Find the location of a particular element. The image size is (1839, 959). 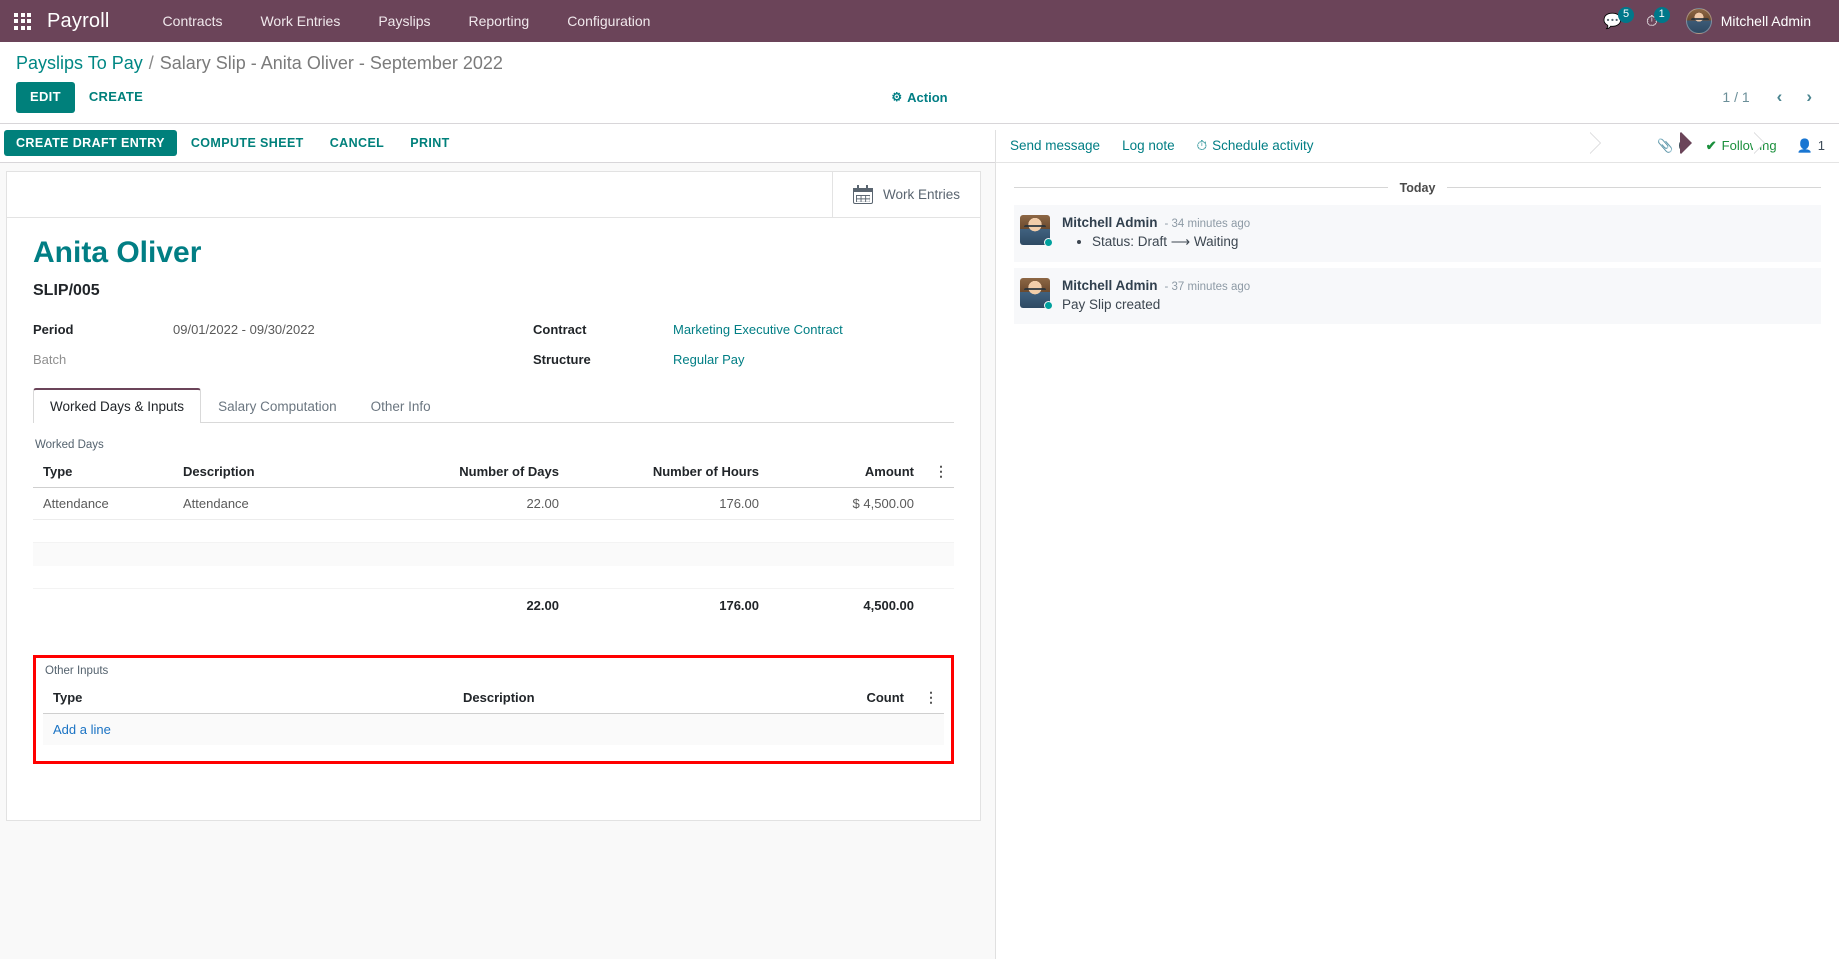

navbar-right-tools: 💬 5 ⏱ 1 Mitchell Admin is located at coordinates (1711, 21).